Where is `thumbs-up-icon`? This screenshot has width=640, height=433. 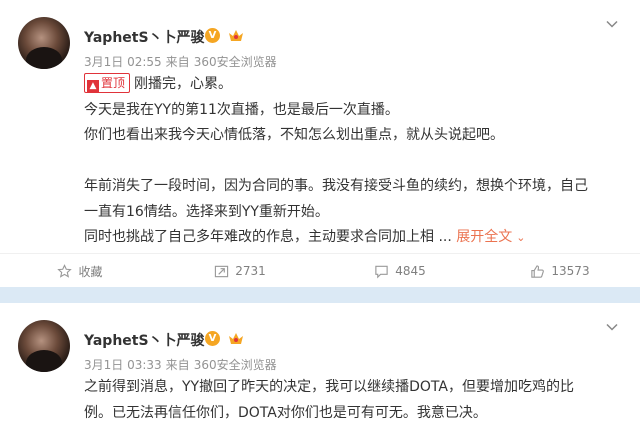
thumbs-up-icon is located at coordinates (538, 271).